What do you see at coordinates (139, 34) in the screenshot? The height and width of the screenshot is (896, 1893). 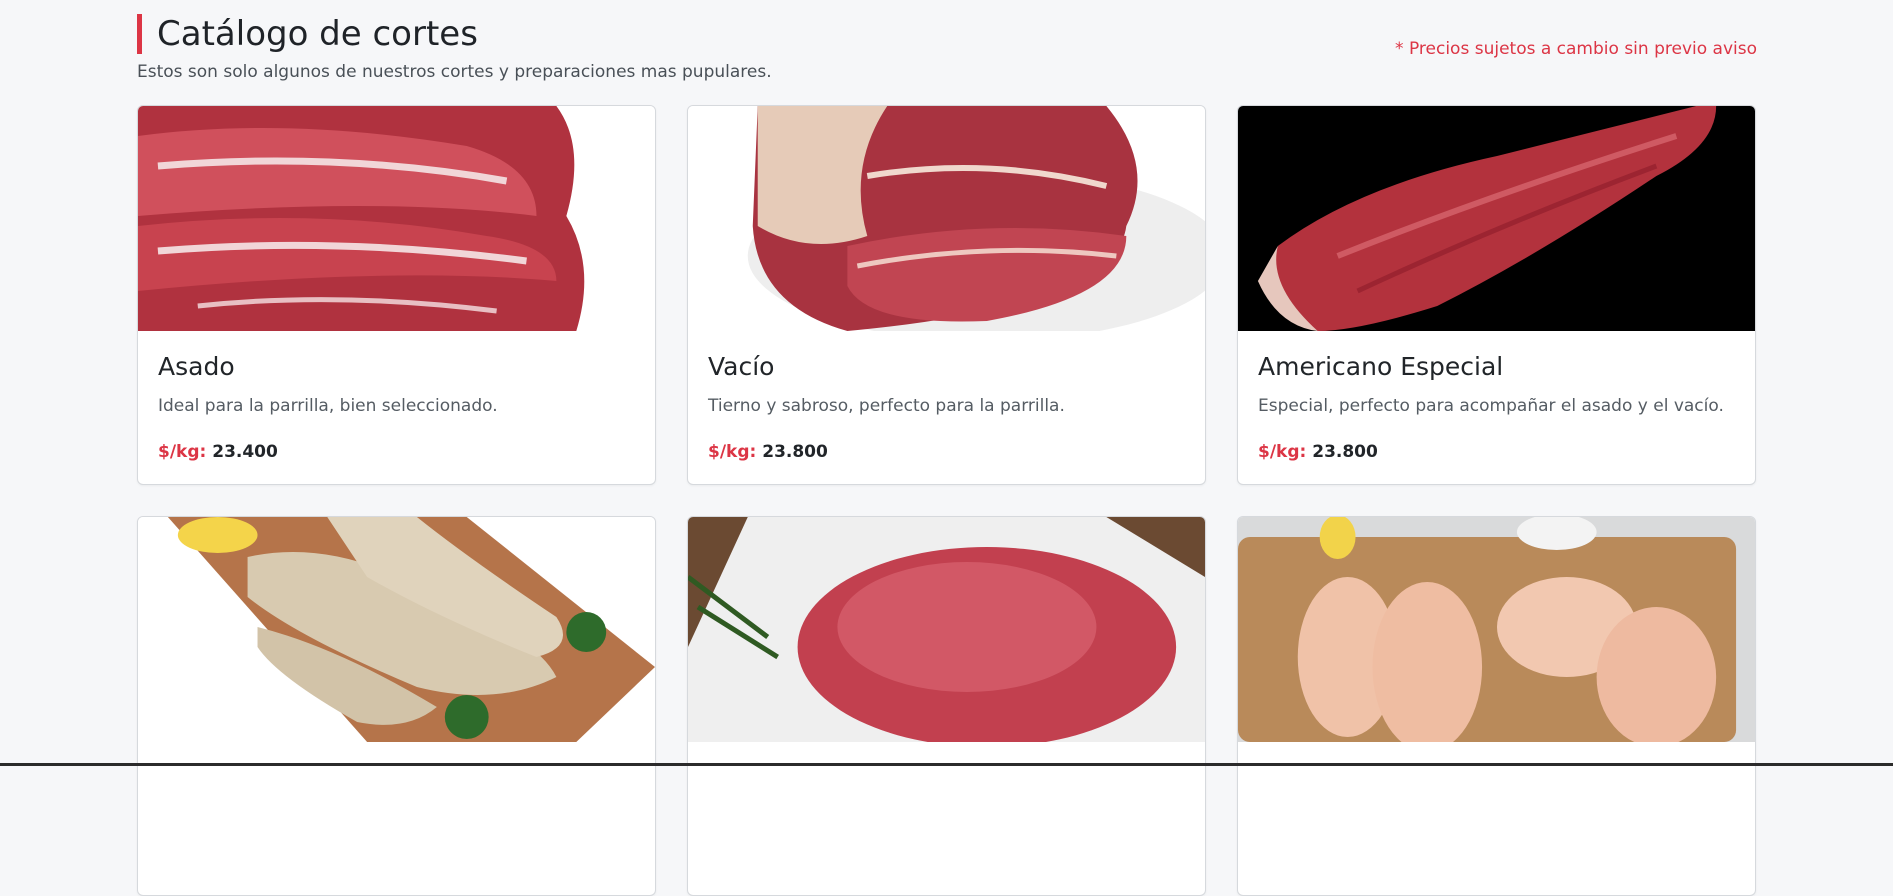 I see `title-accent-bar` at bounding box center [139, 34].